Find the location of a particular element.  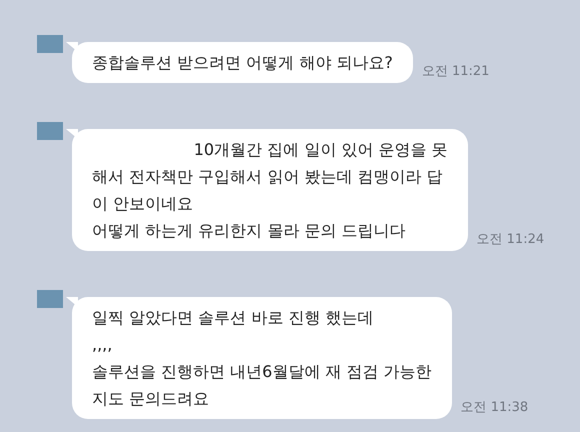

message-text: ,,,, is located at coordinates (103, 345).